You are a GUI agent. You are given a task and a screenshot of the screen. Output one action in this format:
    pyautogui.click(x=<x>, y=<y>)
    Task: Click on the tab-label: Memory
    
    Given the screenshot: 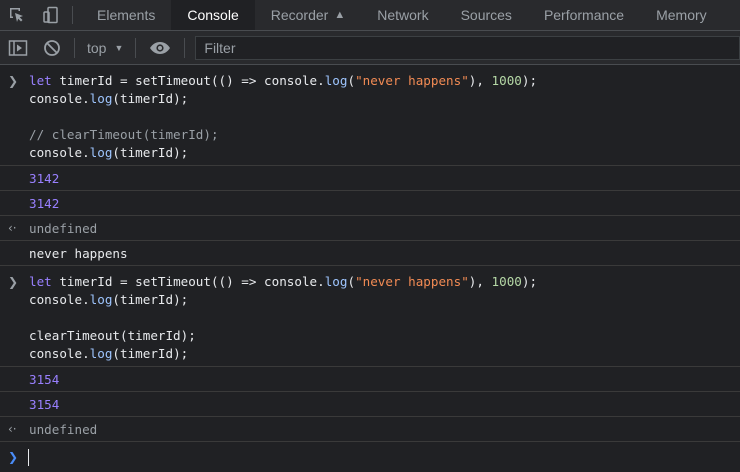 What is the action you would take?
    pyautogui.click(x=681, y=15)
    